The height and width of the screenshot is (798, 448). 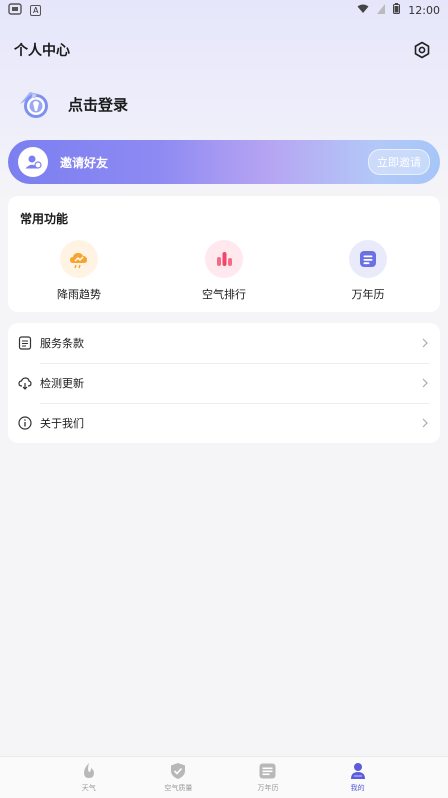 I want to click on function-air-ranking: 空气排行, so click(x=224, y=271).